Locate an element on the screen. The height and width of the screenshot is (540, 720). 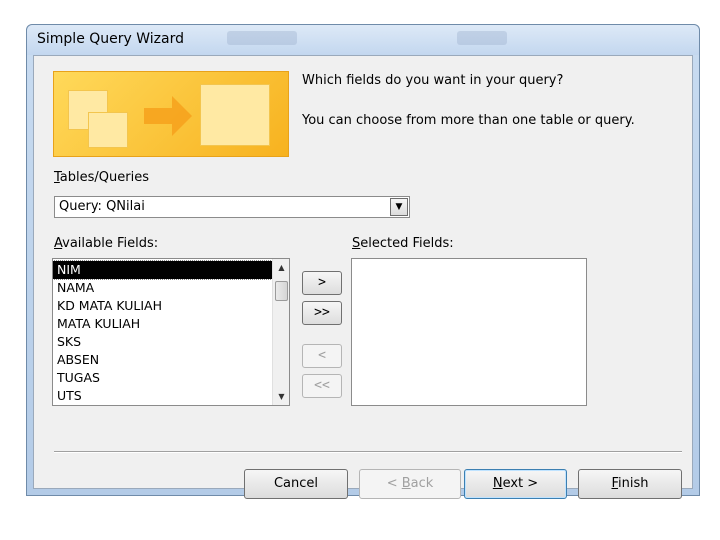
list-item: KD MATA KULIAH is located at coordinates (162, 306).